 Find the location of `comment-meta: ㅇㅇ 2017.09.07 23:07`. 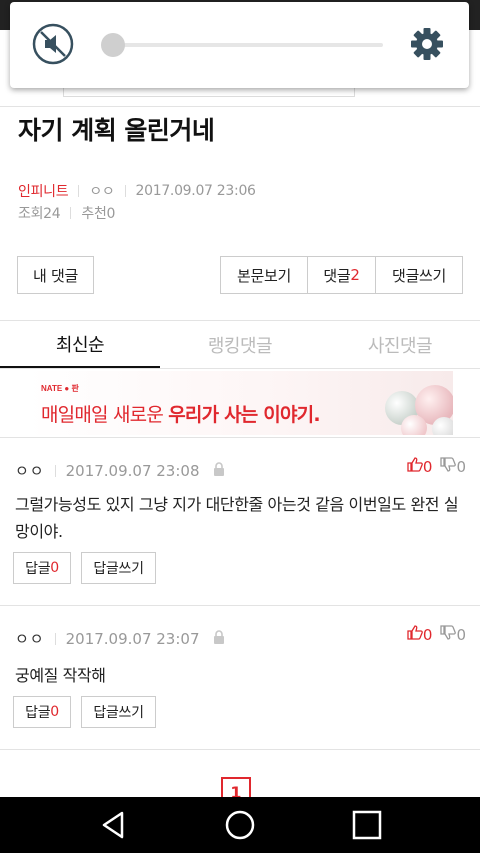

comment-meta: ㅇㅇ 2017.09.07 23:07 is located at coordinates (120, 638).